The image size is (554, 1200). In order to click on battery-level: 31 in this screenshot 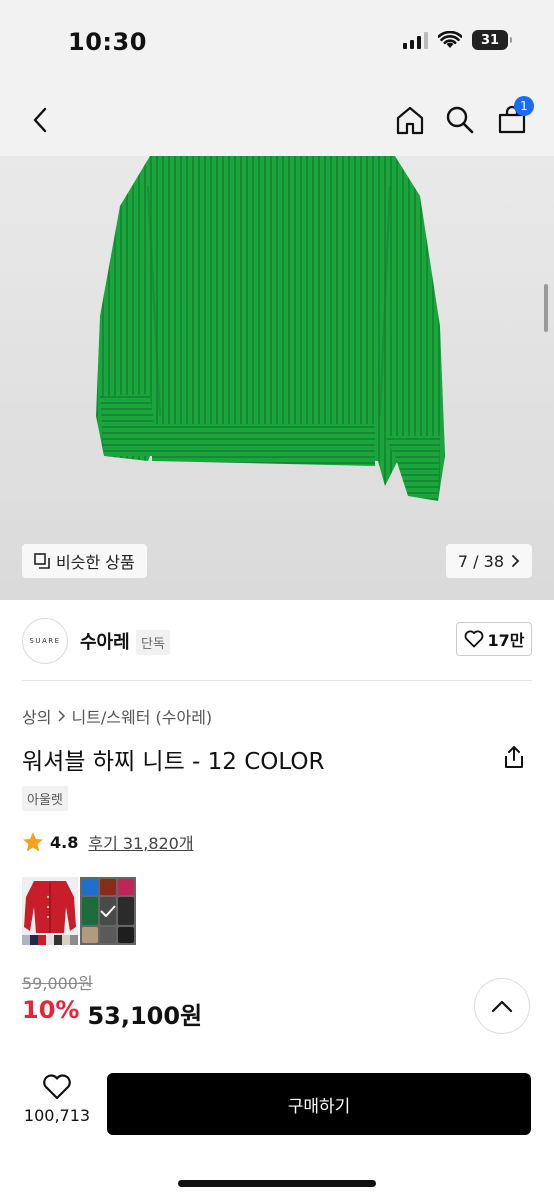, I will do `click(490, 40)`.